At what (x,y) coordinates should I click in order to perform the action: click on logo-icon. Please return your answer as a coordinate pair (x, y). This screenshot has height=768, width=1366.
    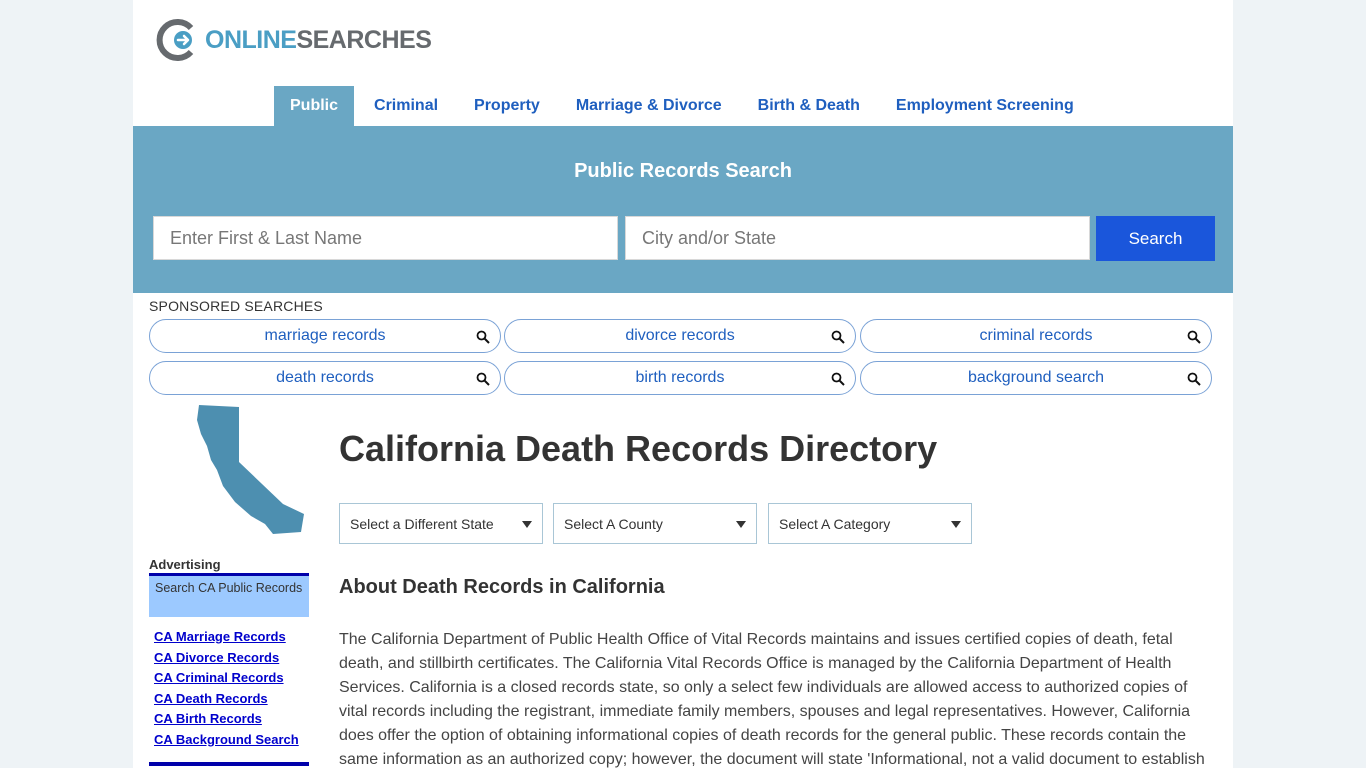
    Looking at the image, I should click on (175, 40).